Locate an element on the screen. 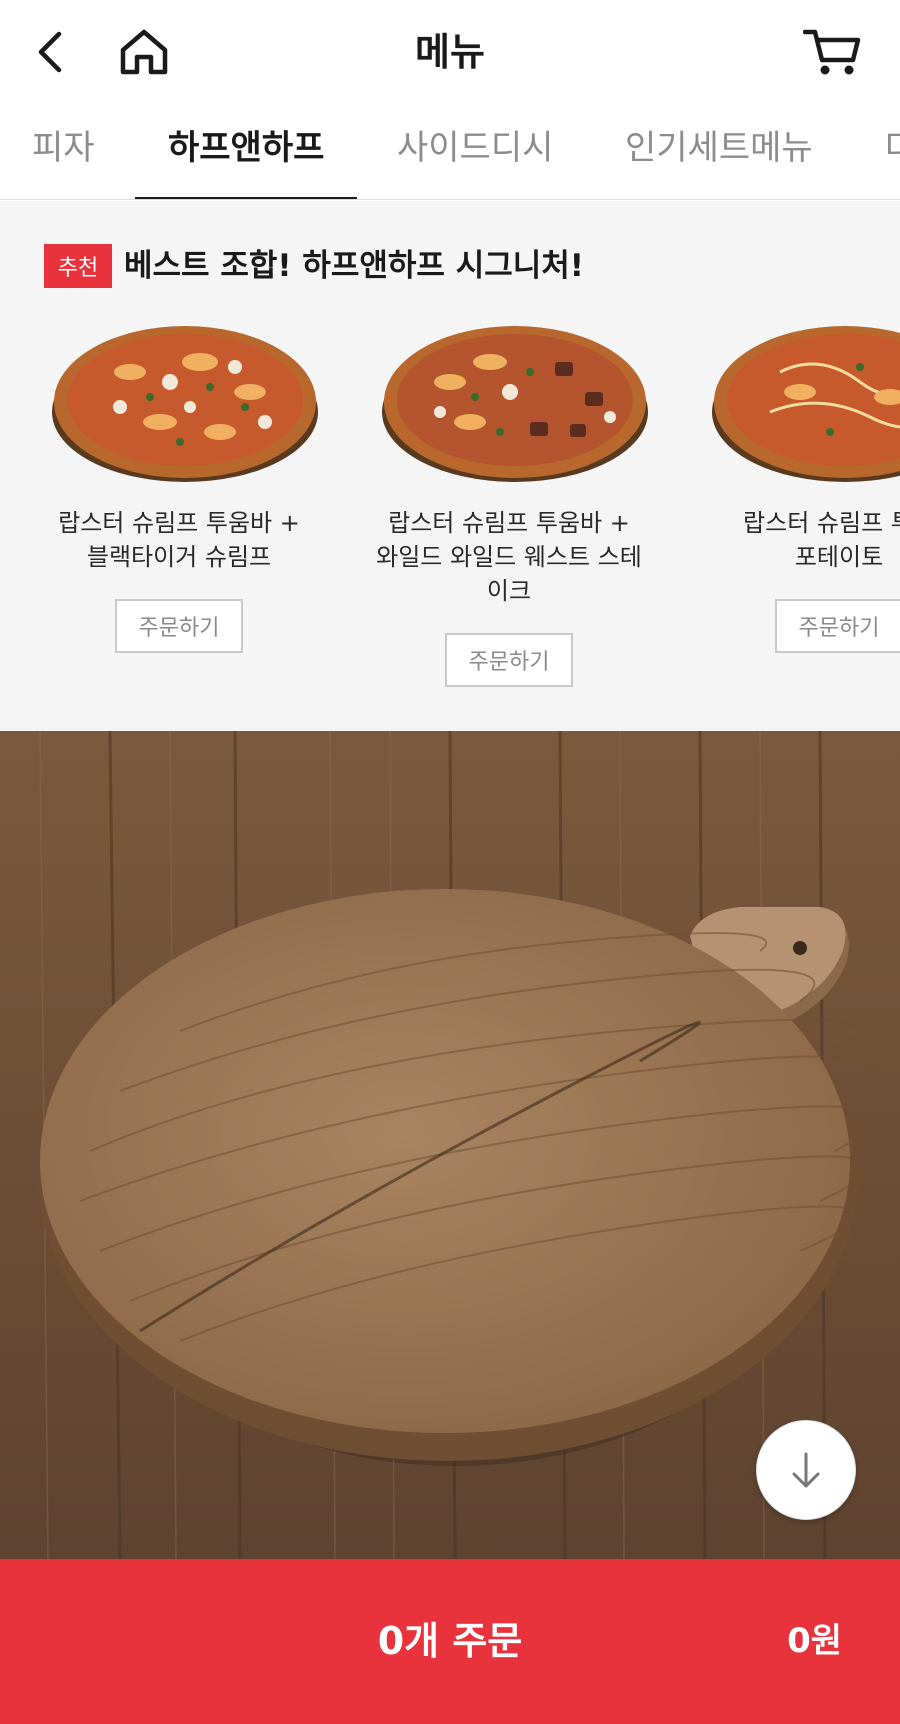  combo-name-line: 포테이토 is located at coordinates (839, 557).